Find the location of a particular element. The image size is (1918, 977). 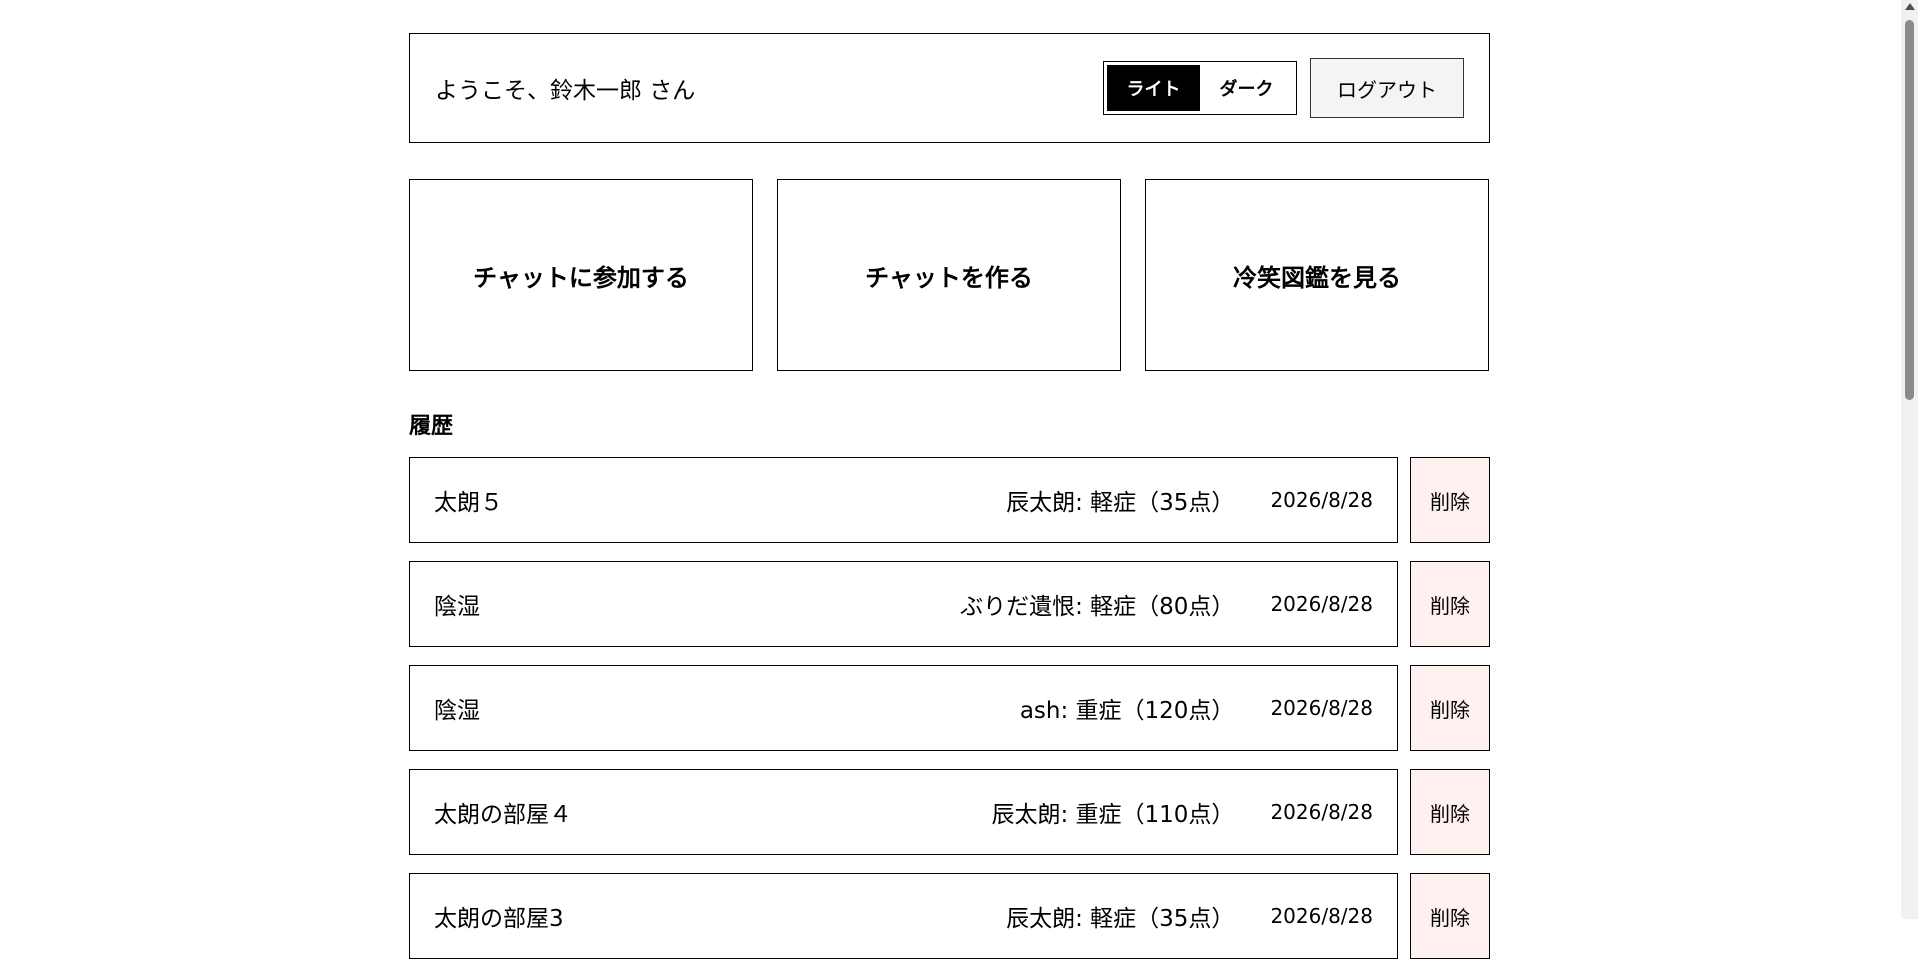

history-item-result: ash: 重症（120点） is located at coordinates (1127, 711).